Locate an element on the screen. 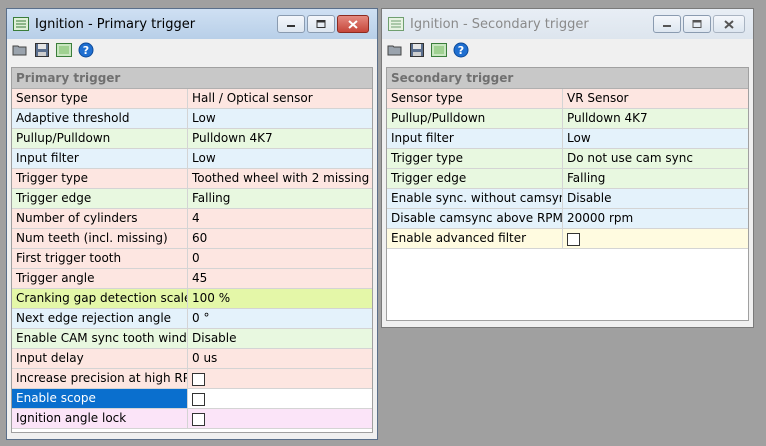  property-row-disable-camsync-above-rpm: Disable camsync above RPM 20000 rpm is located at coordinates (567, 219).